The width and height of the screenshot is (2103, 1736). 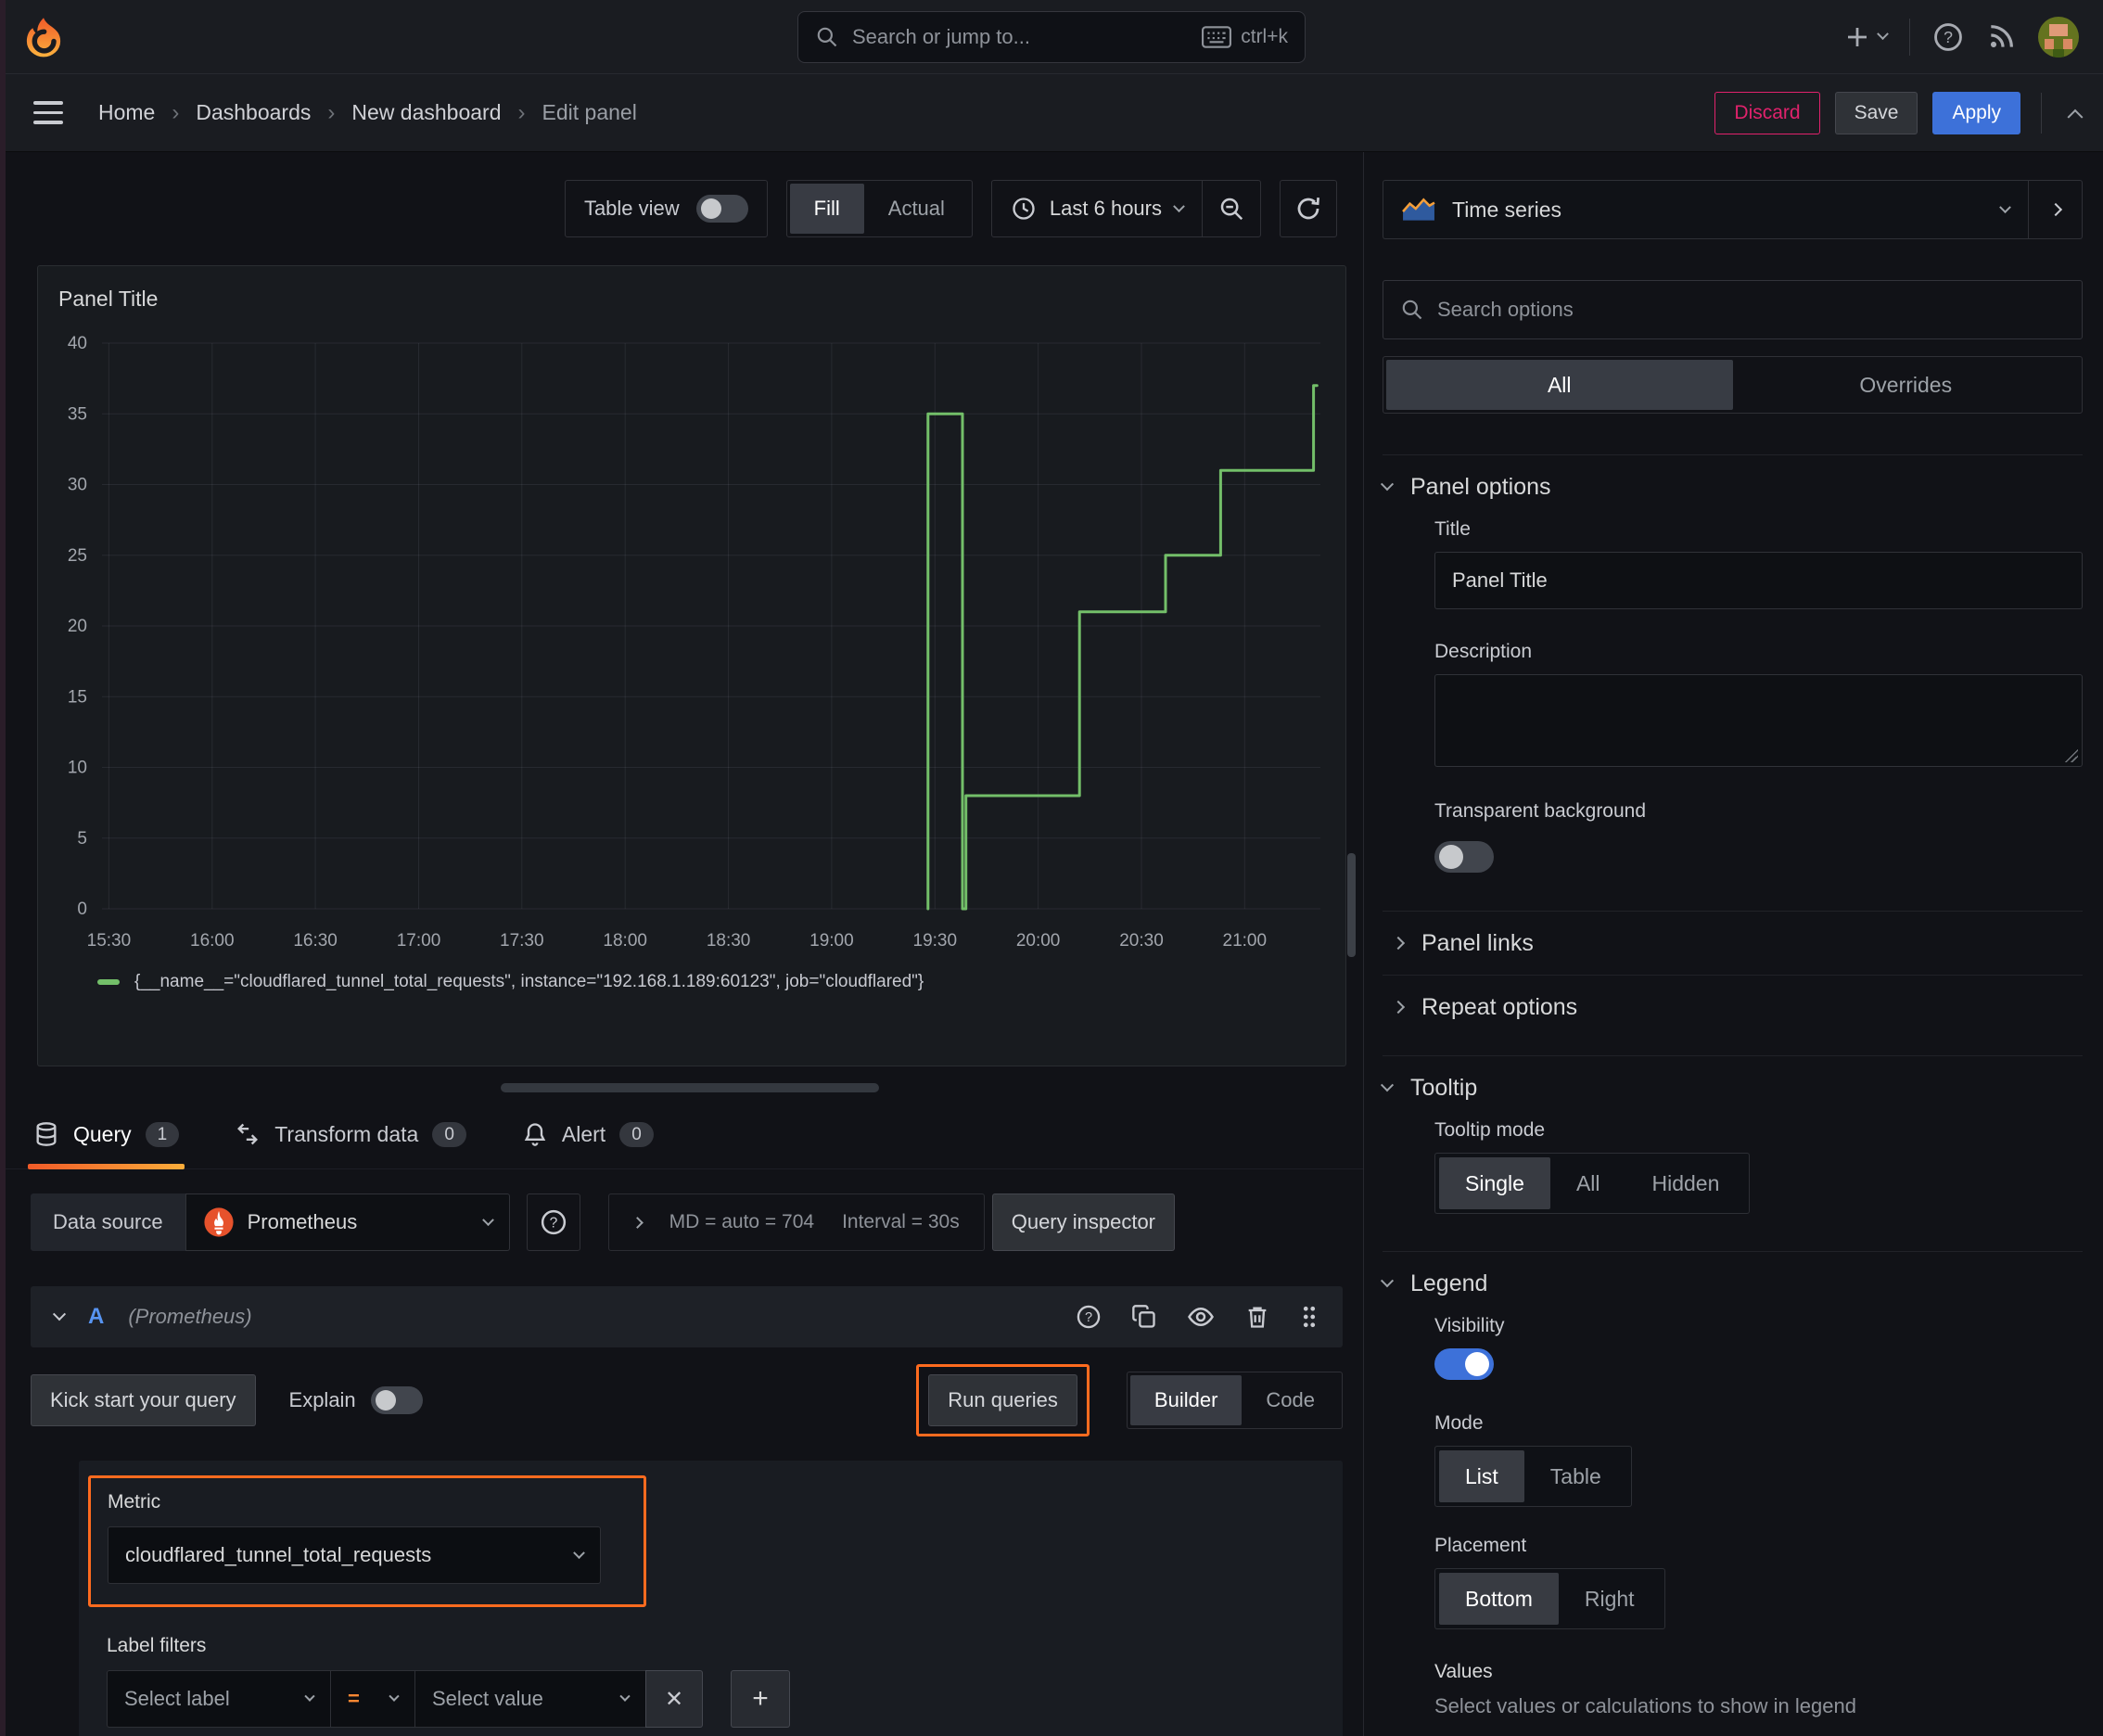 I want to click on hide-query-icon, so click(x=1201, y=1317).